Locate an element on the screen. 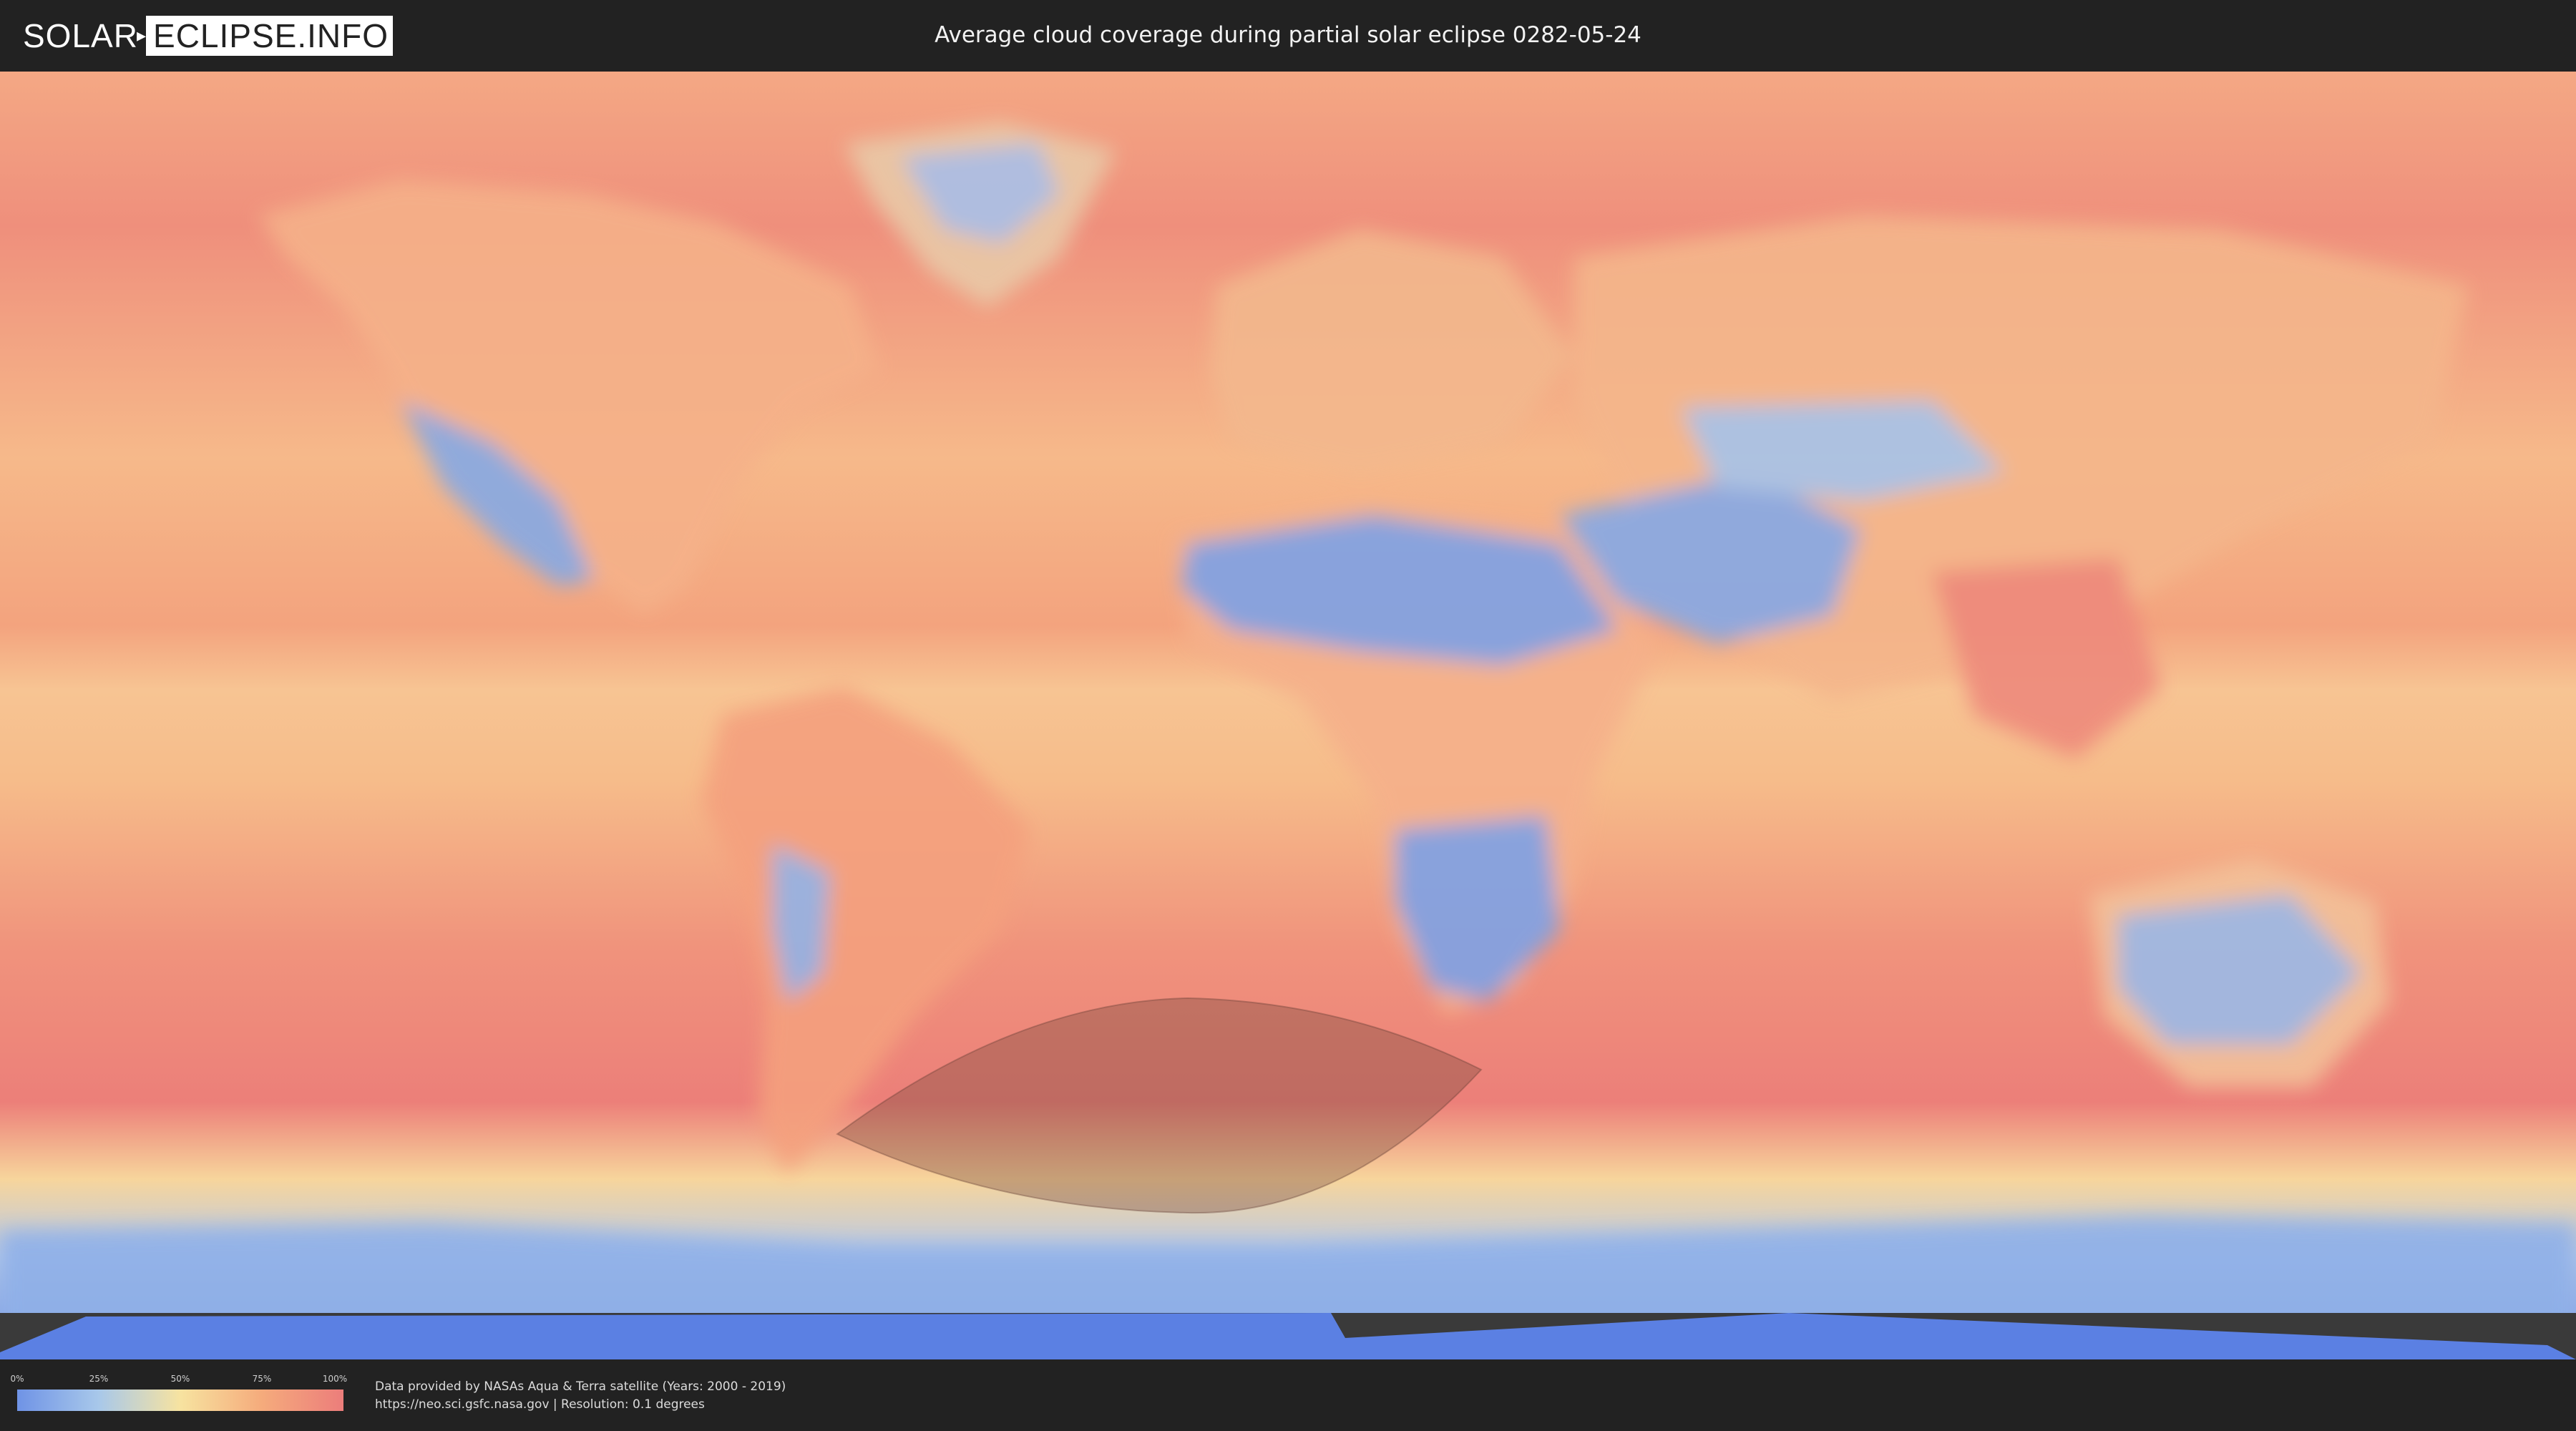  legend-tick-0: 0% is located at coordinates (17, 1379).